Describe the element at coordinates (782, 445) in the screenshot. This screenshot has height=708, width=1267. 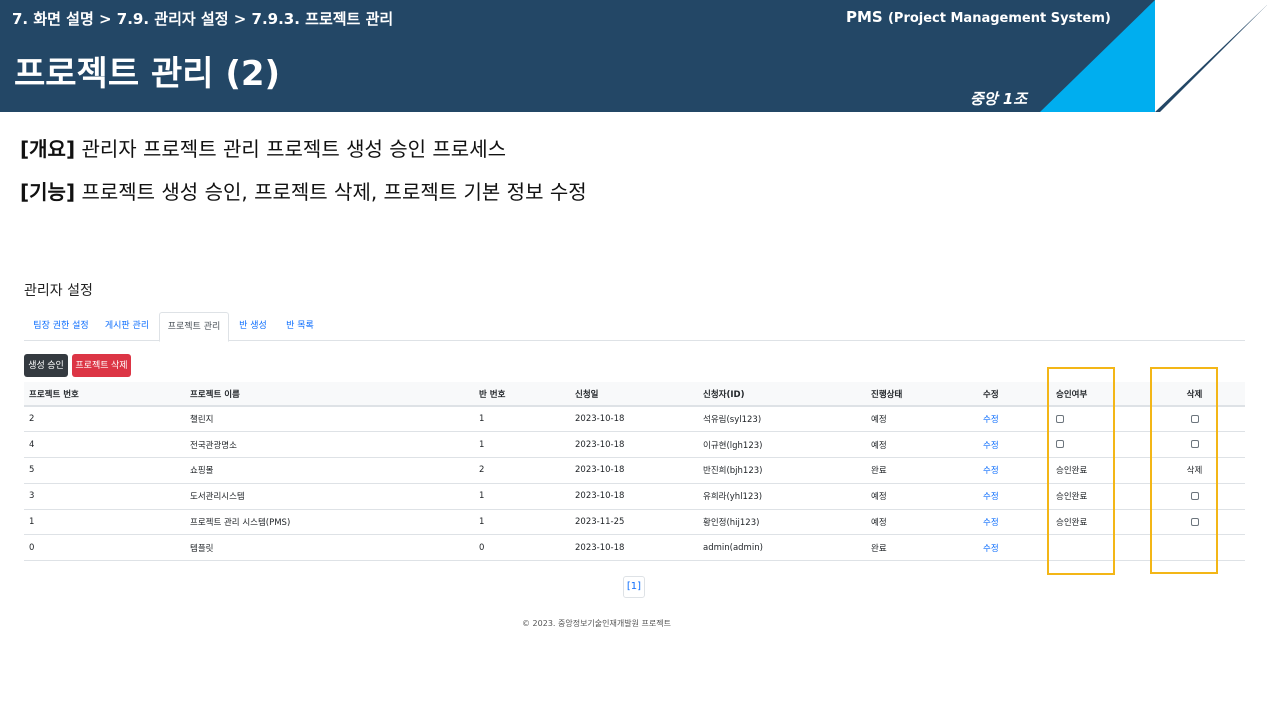
I see `cell-applicant: 이규현(lgh123)` at that location.